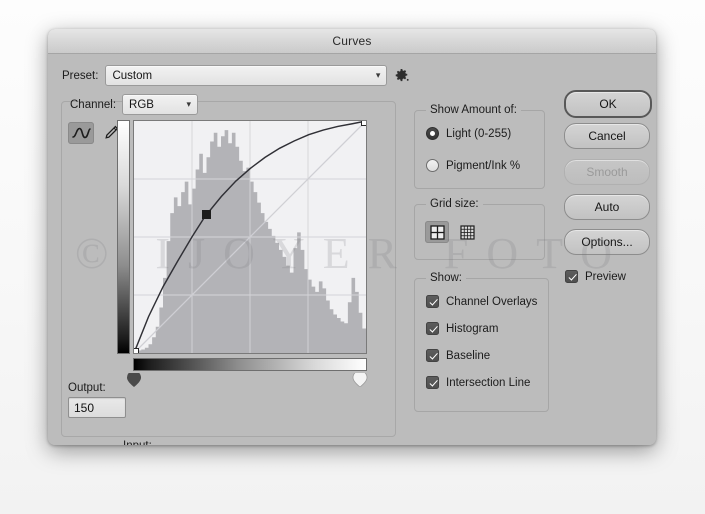 The height and width of the screenshot is (514, 705). I want to click on curve-tools, so click(96, 133).